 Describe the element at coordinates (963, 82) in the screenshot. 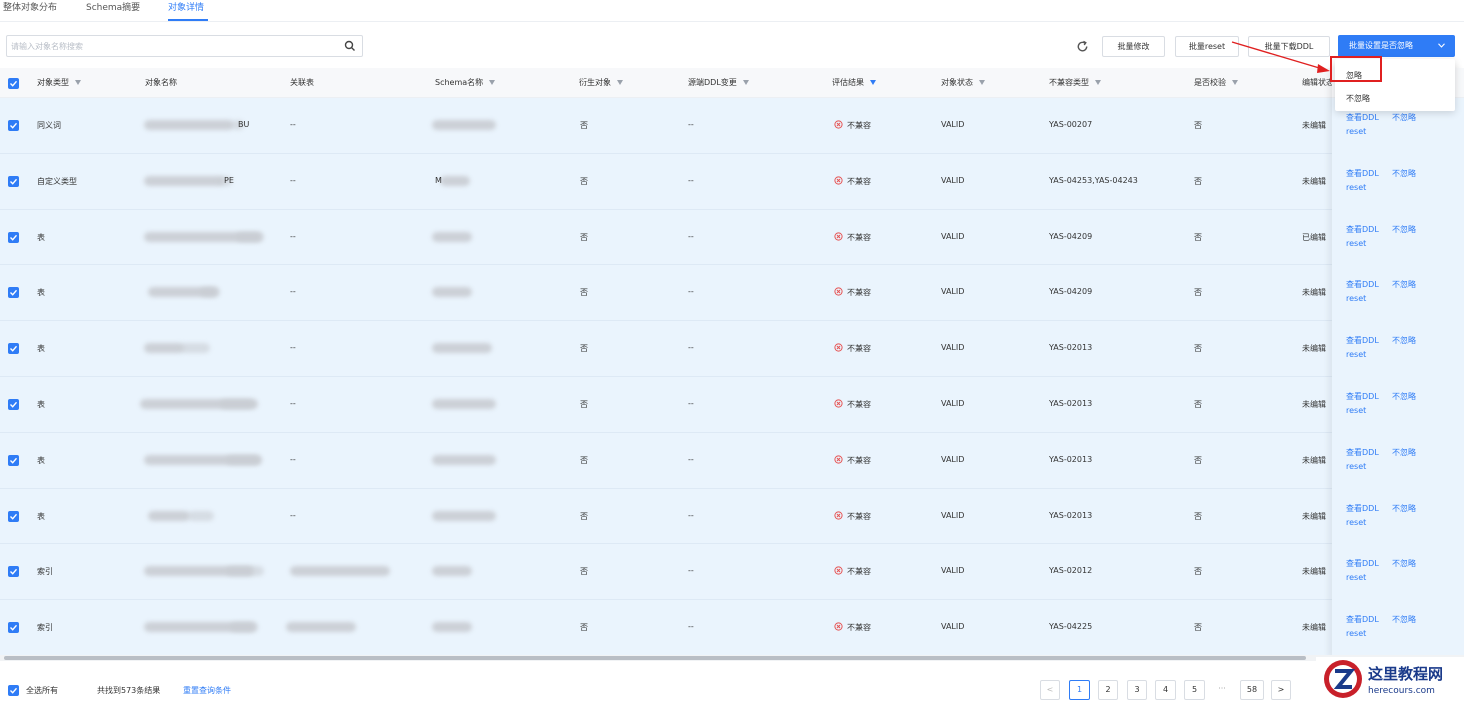

I see `col-object-status: 对象状态` at that location.